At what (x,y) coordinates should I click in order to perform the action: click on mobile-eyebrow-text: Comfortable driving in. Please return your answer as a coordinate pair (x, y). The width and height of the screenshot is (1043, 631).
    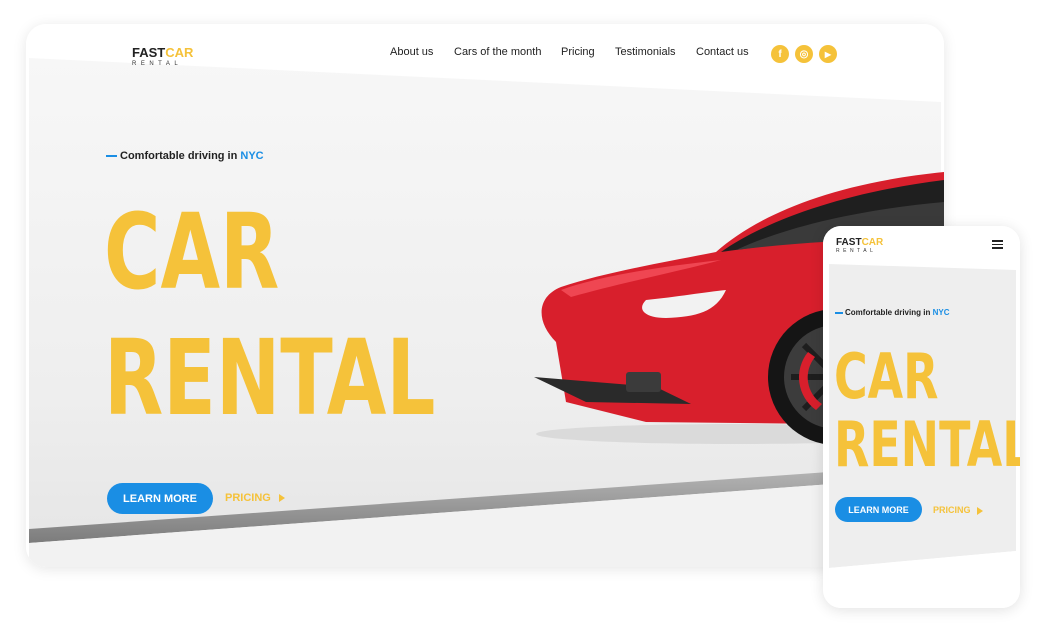
    Looking at the image, I should click on (888, 312).